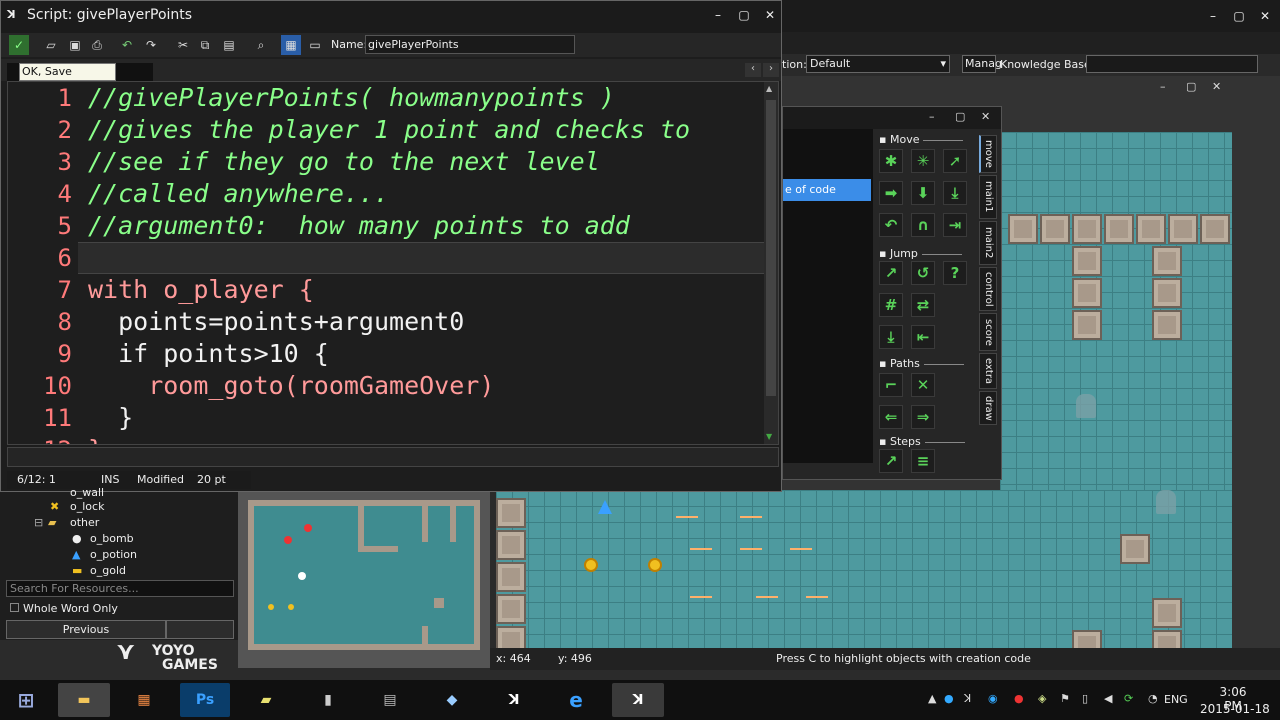  What do you see at coordinates (14, 607) in the screenshot?
I see `checkbox-box` at bounding box center [14, 607].